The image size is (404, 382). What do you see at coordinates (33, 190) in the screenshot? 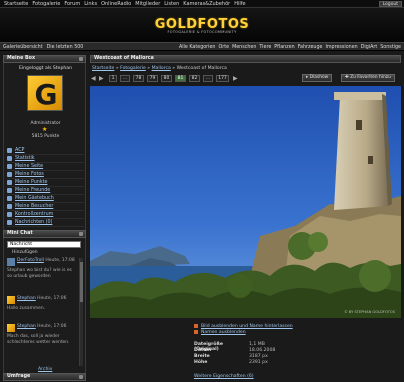
I see `link-label: Meine Freunde` at bounding box center [33, 190].